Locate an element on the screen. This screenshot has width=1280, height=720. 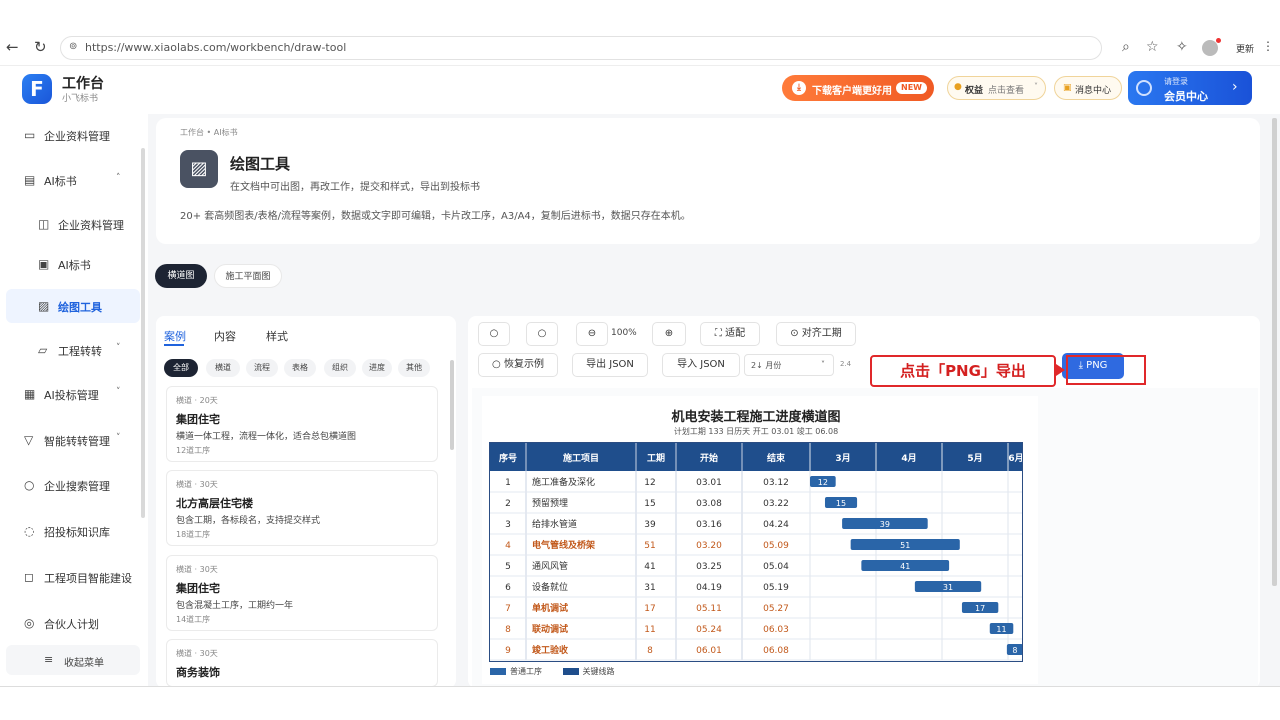
gantt-header-cell: 4月 is located at coordinates (908, 458).